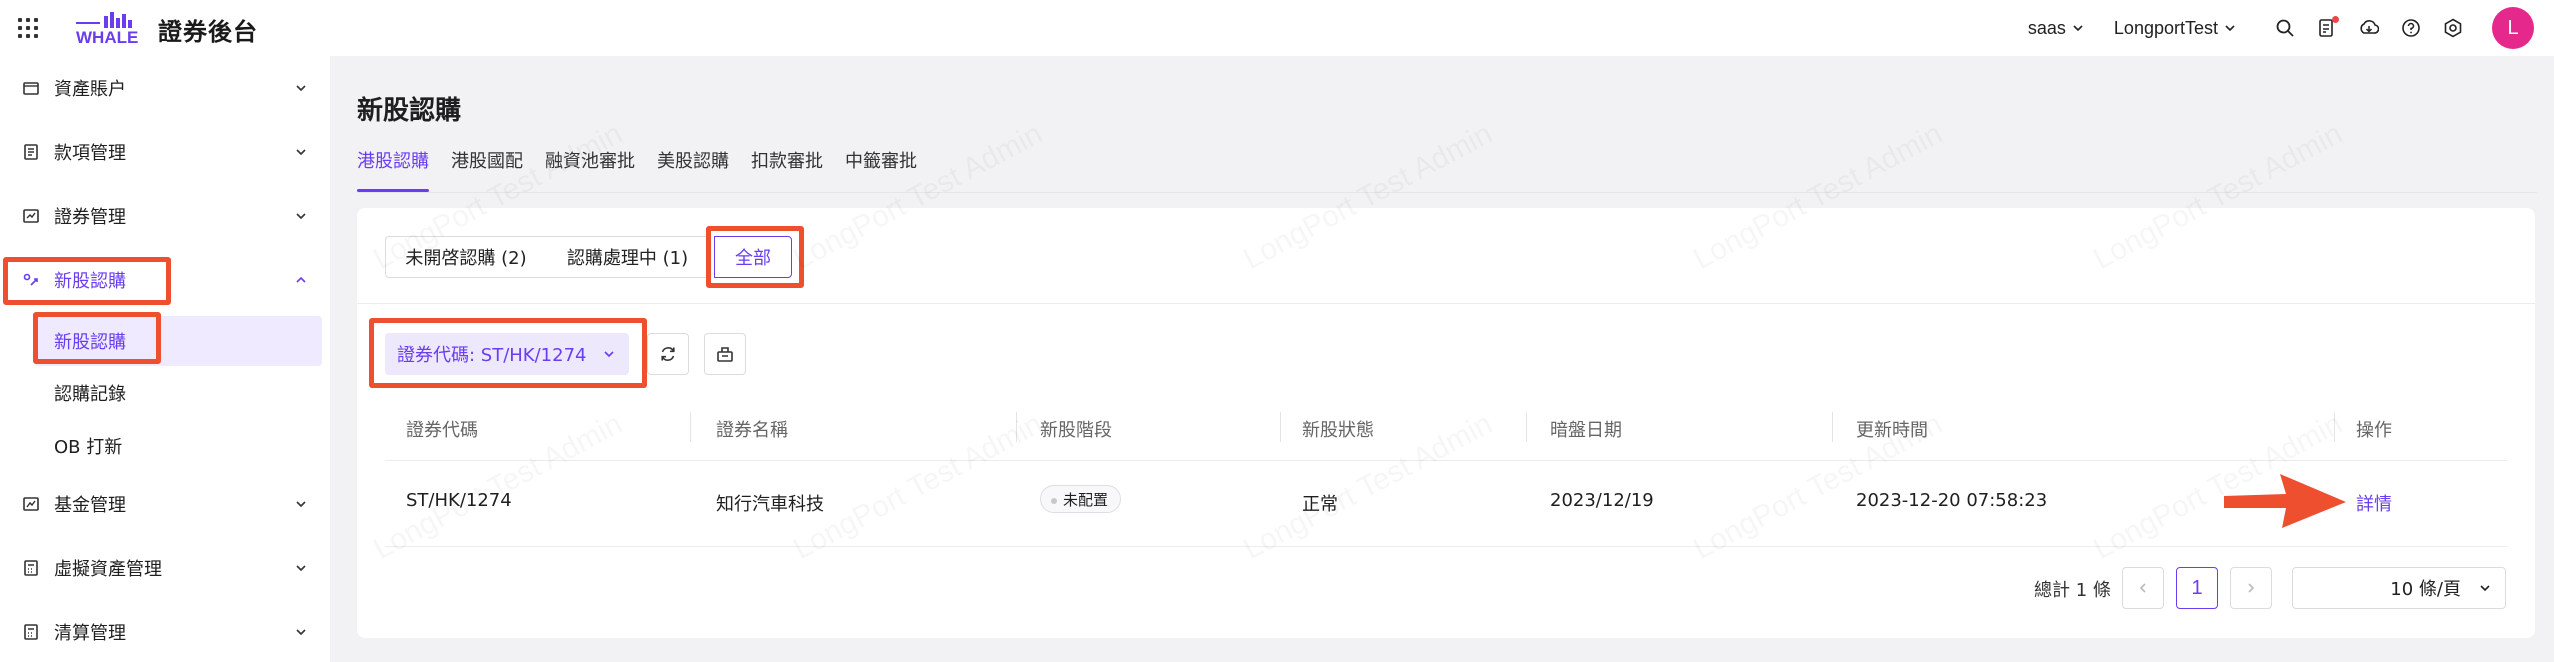 The image size is (2554, 662). I want to click on account-label: LongportTest, so click(2165, 27).